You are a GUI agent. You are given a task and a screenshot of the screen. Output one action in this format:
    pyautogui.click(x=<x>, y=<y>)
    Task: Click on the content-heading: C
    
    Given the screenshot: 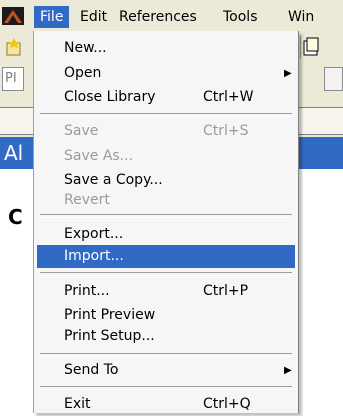 What is the action you would take?
    pyautogui.click(x=15, y=217)
    